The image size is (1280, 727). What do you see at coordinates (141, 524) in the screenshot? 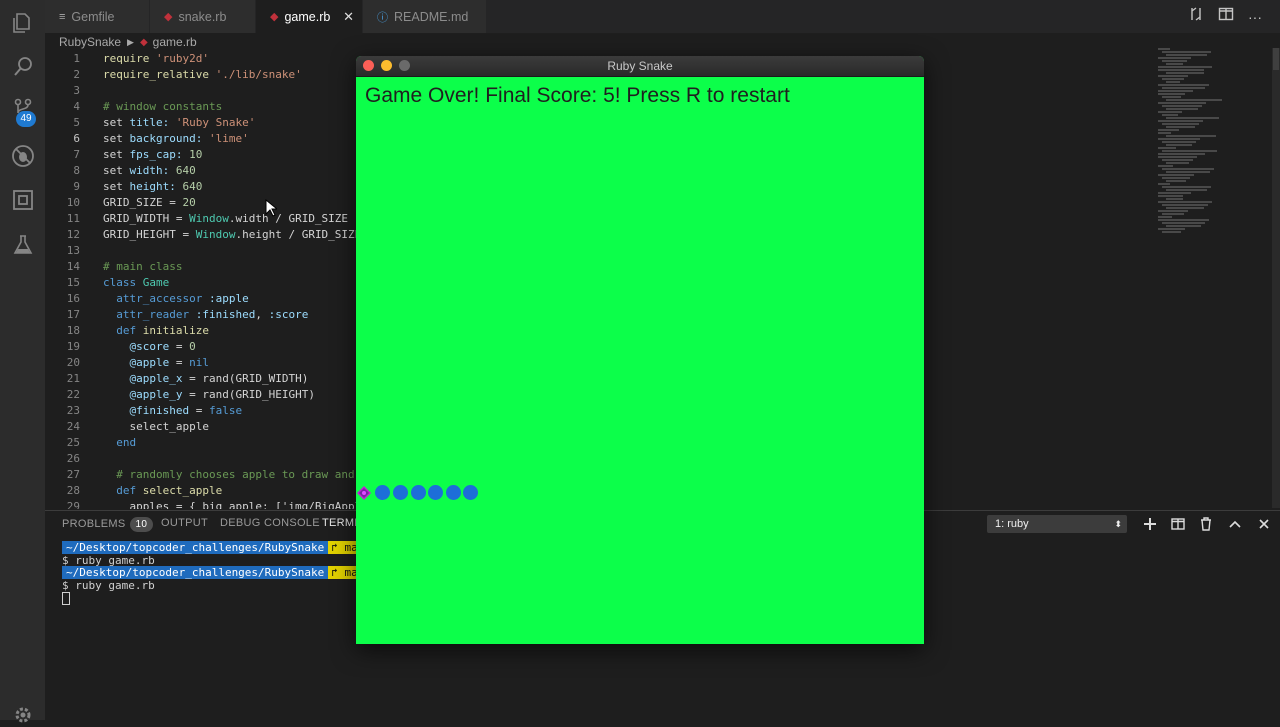
I see `problems-count: 10` at bounding box center [141, 524].